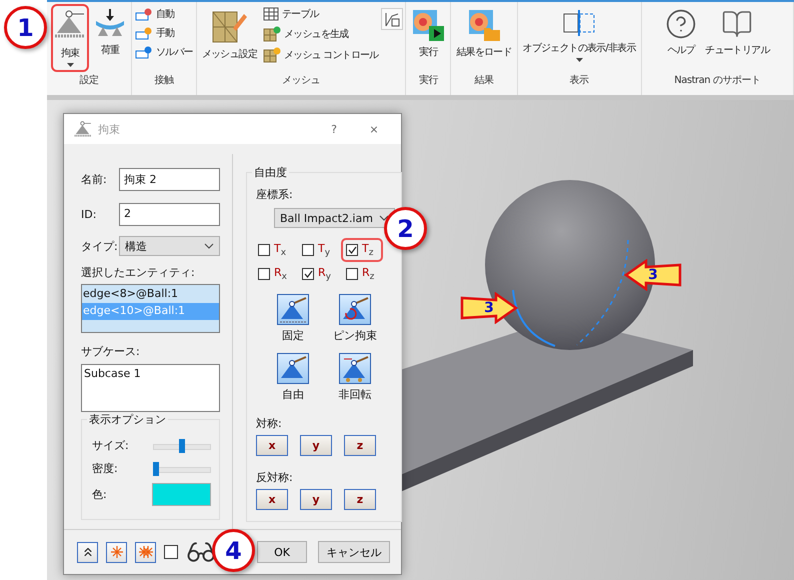  I want to click on checkbox-label: R$_{z}$, so click(368, 274).